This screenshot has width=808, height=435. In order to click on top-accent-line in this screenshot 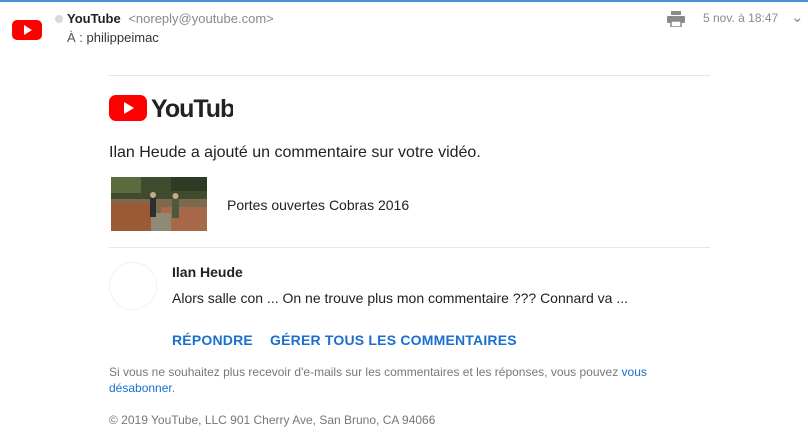, I will do `click(404, 1)`.